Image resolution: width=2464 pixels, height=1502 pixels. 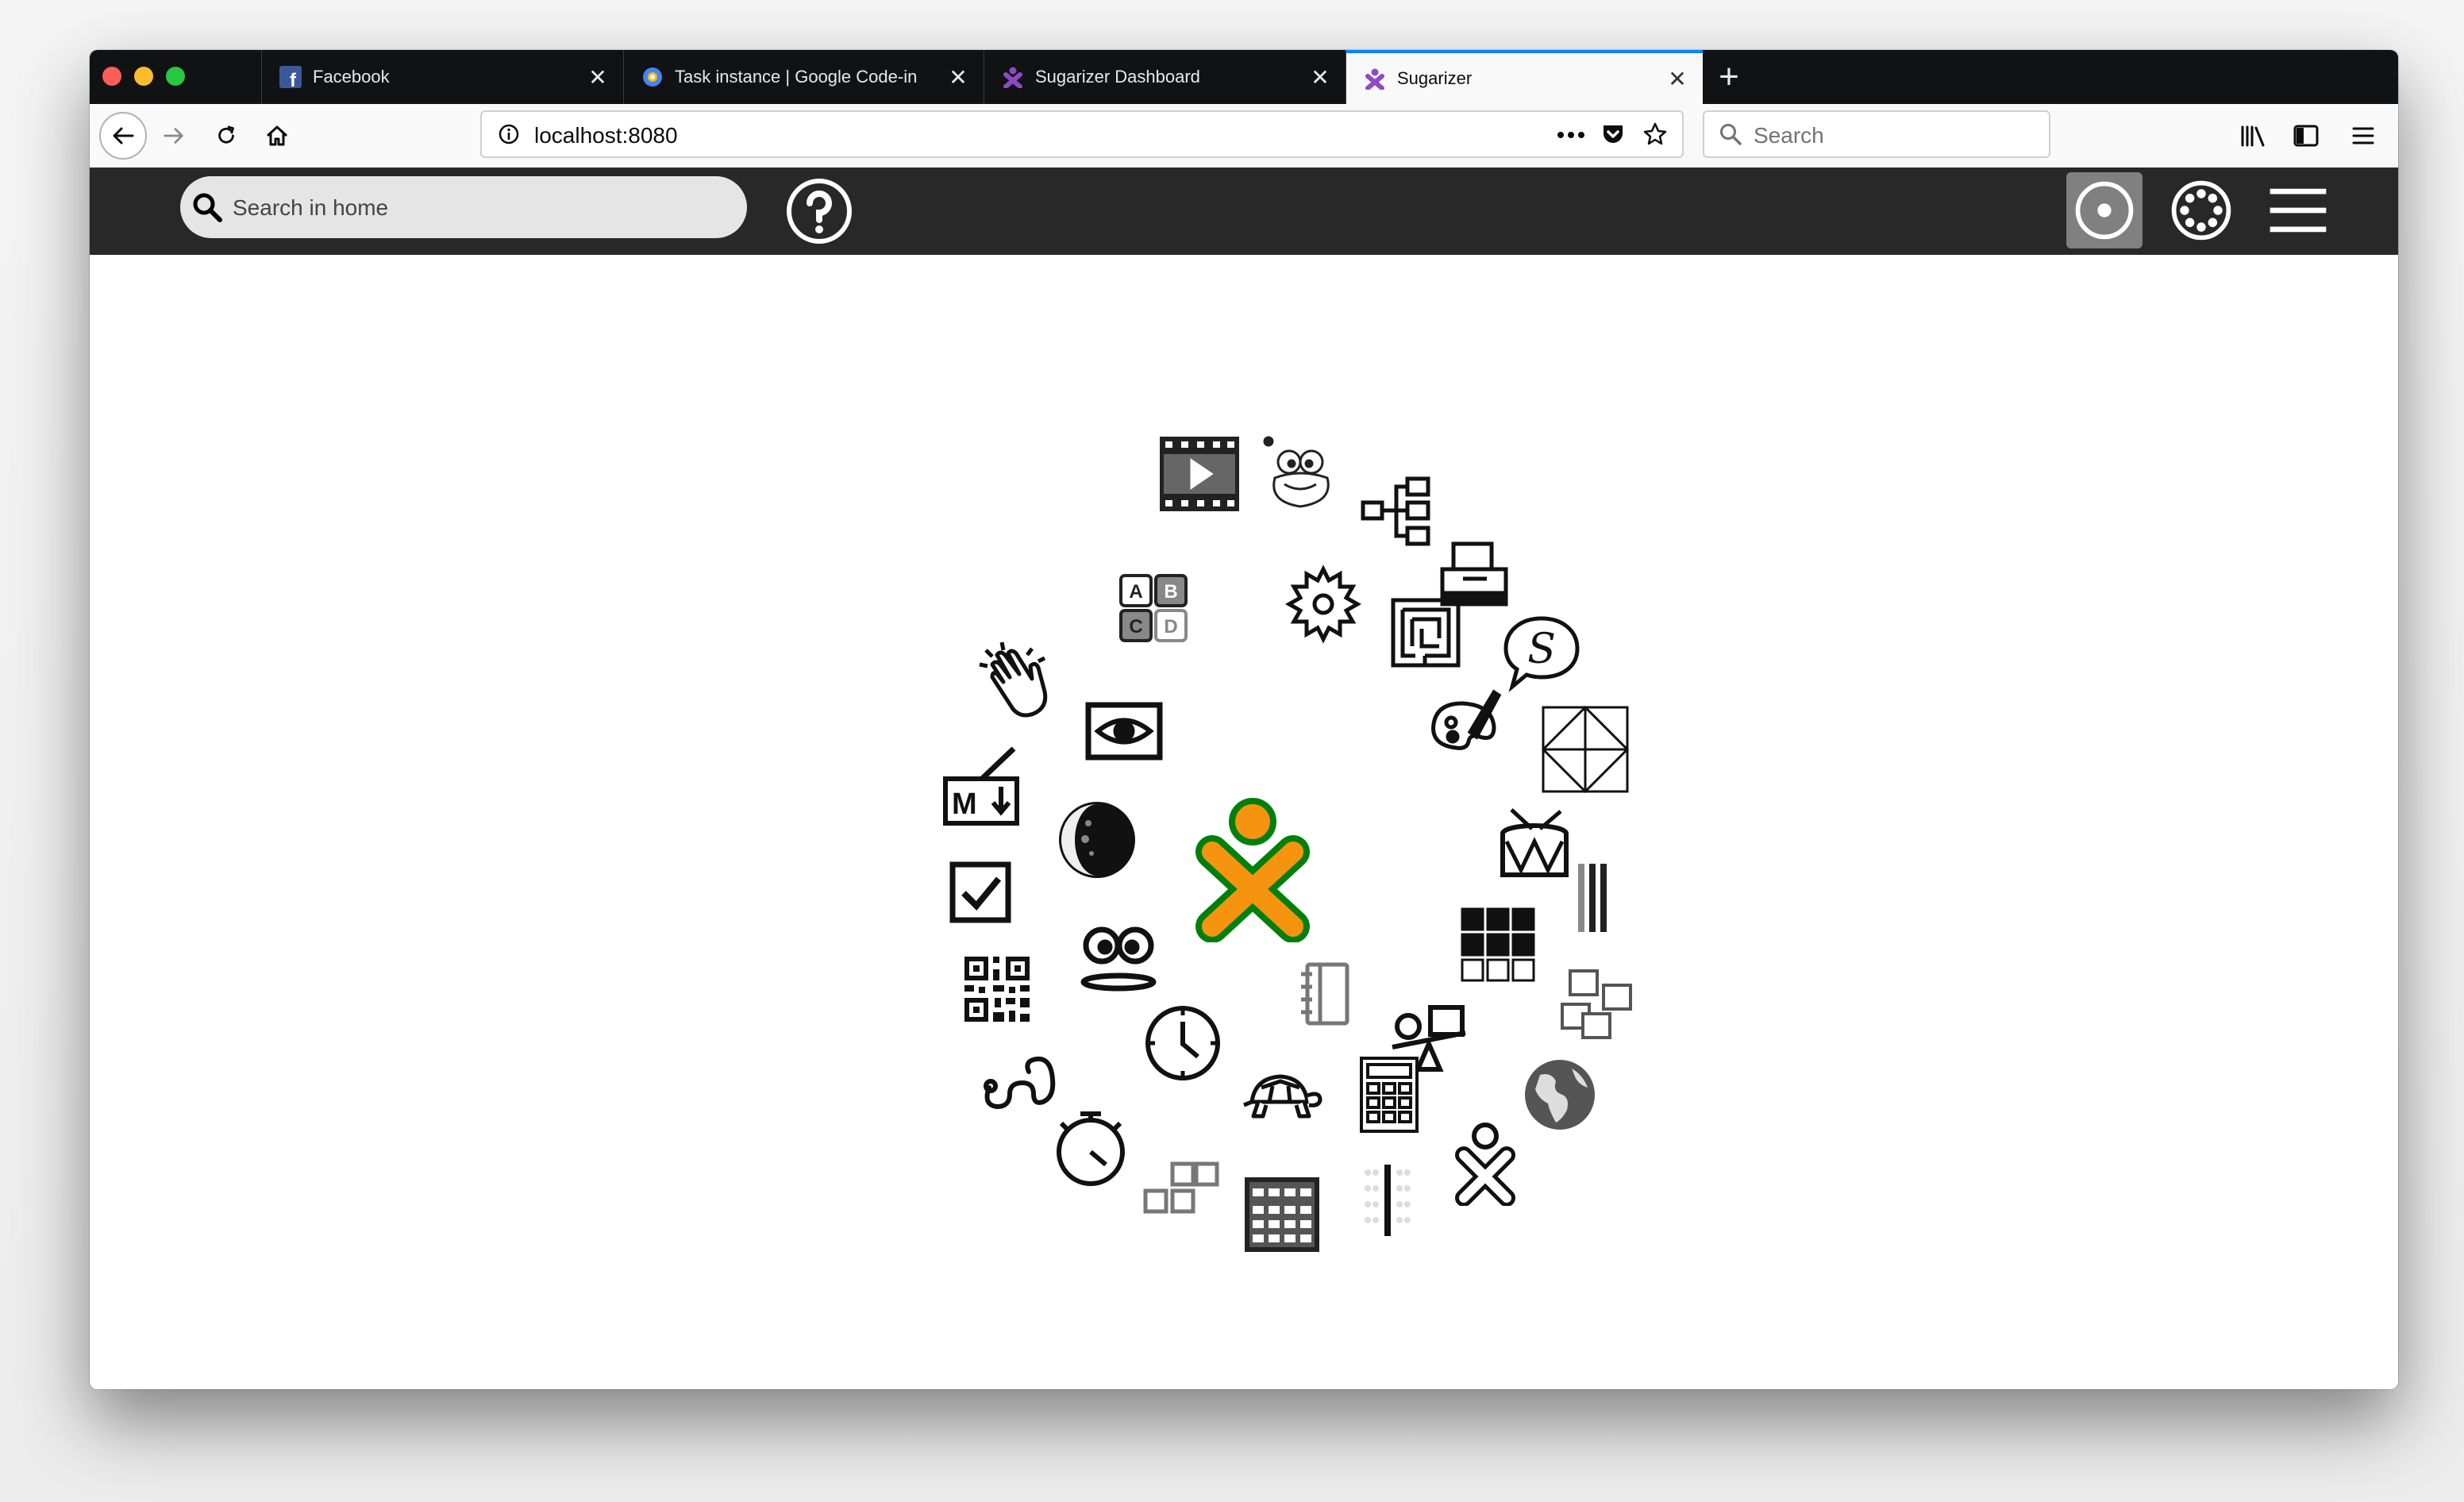 What do you see at coordinates (1019, 1079) in the screenshot?
I see `snake-icon` at bounding box center [1019, 1079].